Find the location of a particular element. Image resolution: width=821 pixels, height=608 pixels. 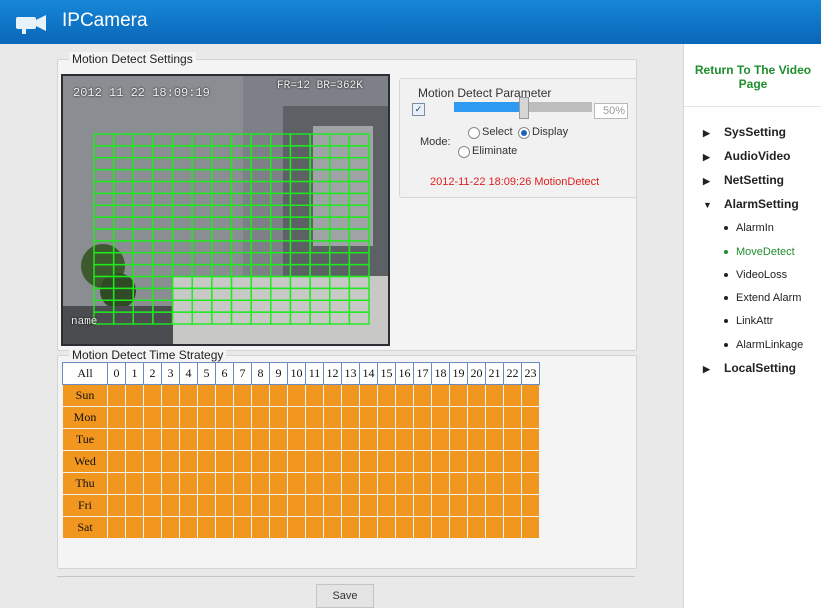

hour-header: 14 is located at coordinates (368, 373).